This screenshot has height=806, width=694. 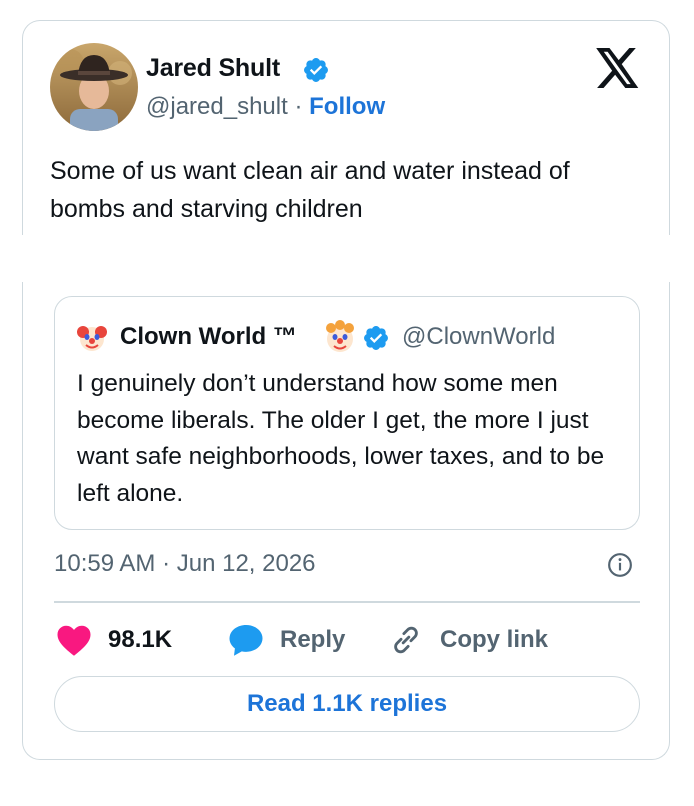 I want to click on like-count: 98.1K, so click(x=140, y=639).